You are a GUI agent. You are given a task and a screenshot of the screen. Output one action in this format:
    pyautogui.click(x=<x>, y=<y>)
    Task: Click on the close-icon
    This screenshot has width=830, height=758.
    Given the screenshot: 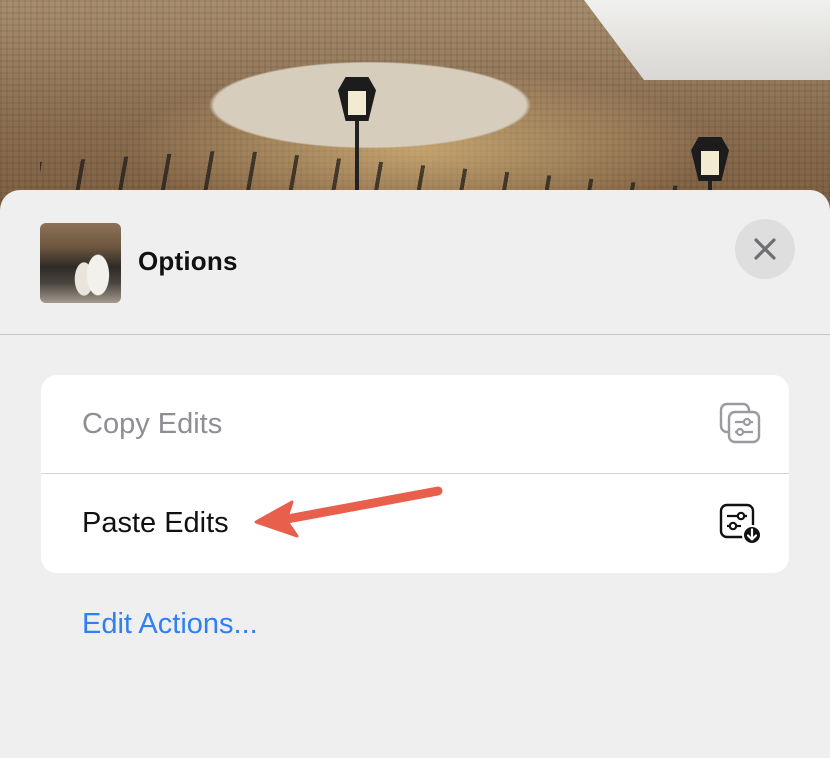 What is the action you would take?
    pyautogui.click(x=765, y=249)
    